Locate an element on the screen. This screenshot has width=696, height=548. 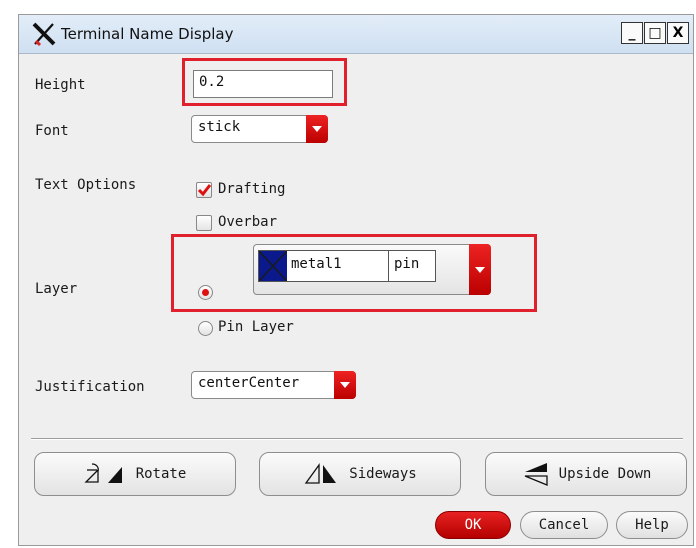
layer-pattern-icon is located at coordinates (273, 266).